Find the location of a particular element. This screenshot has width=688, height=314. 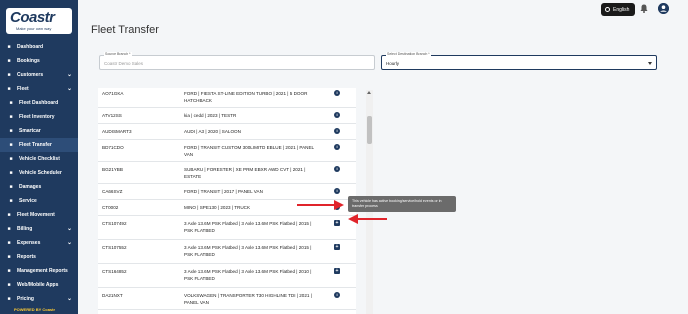

scroll-thumb is located at coordinates (369, 130).